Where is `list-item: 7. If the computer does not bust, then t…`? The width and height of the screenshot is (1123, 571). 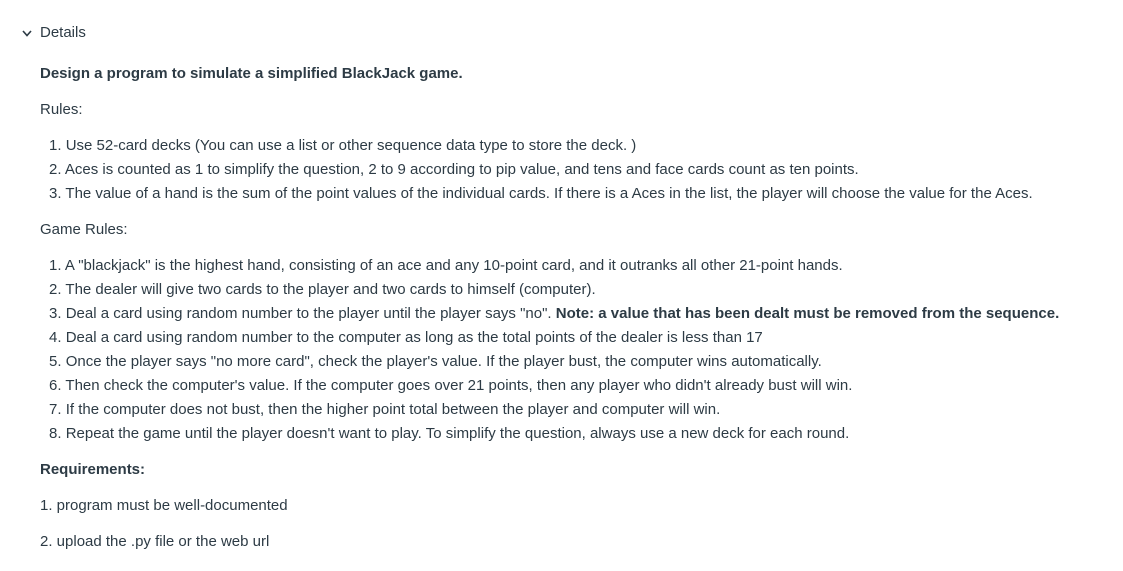 list-item: 7. If the computer does not bust, then t… is located at coordinates (385, 409).